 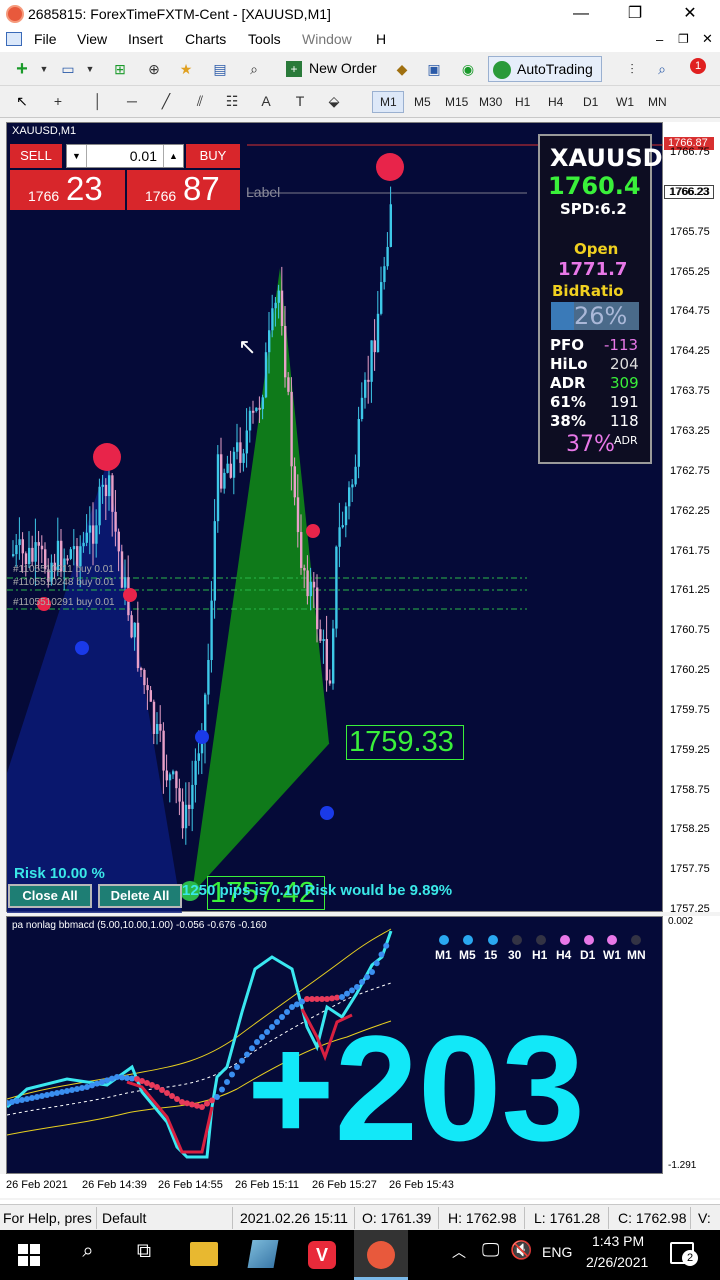 What do you see at coordinates (200, 101) in the screenshot?
I see `channel-icon: ⫽` at bounding box center [200, 101].